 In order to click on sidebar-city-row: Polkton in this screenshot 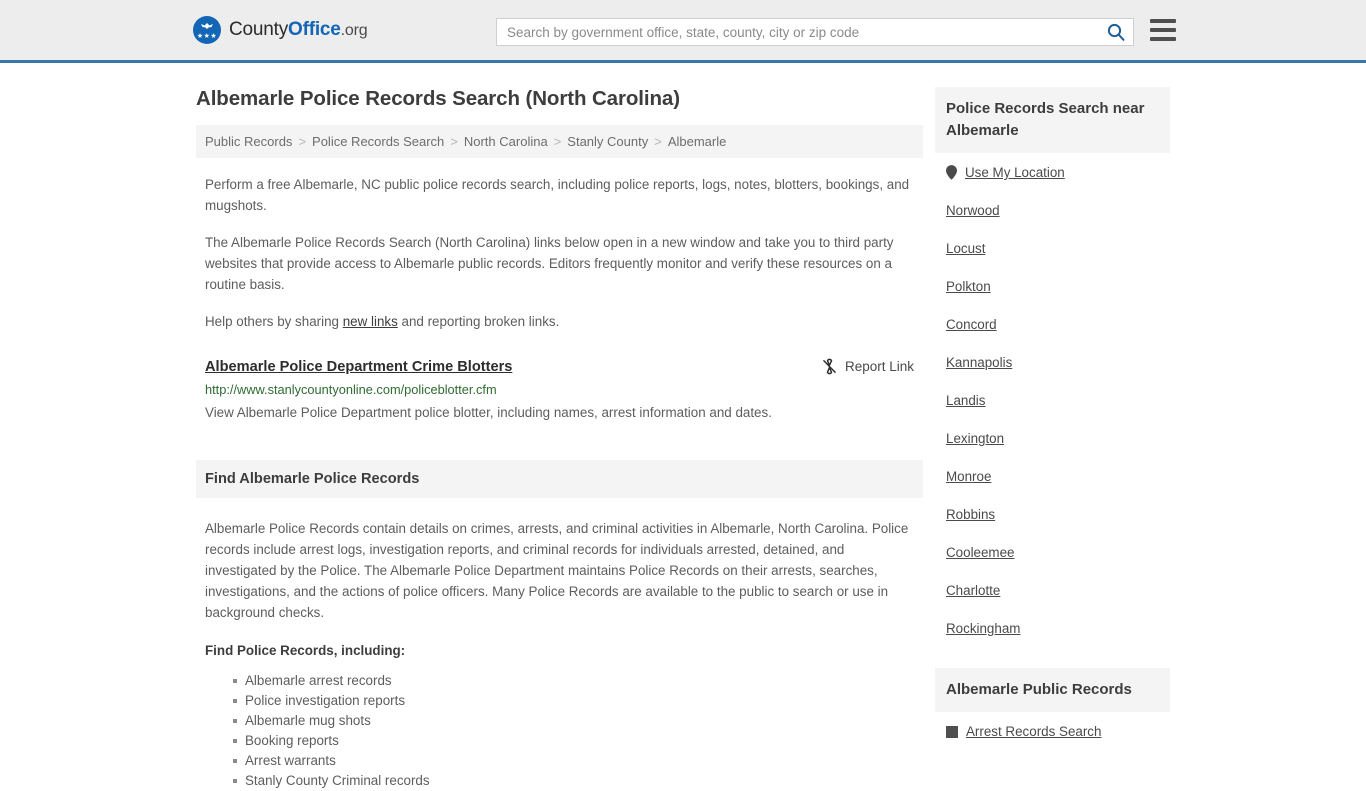, I will do `click(1052, 286)`.